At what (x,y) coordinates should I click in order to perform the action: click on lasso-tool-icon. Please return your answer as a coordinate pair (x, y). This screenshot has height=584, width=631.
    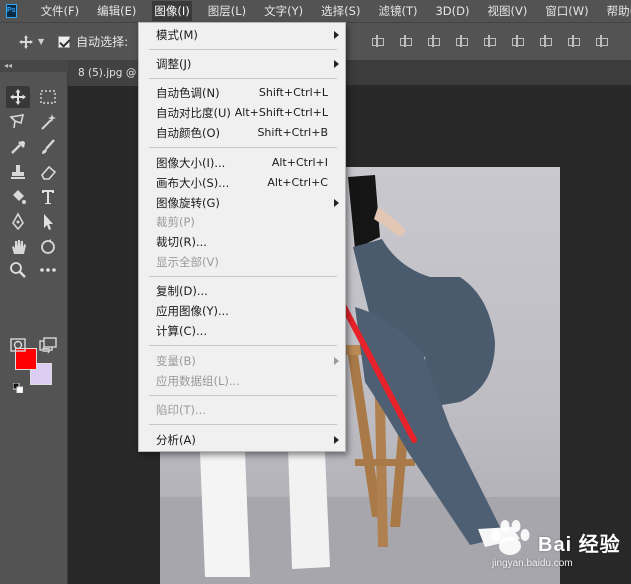
    Looking at the image, I should click on (18, 122).